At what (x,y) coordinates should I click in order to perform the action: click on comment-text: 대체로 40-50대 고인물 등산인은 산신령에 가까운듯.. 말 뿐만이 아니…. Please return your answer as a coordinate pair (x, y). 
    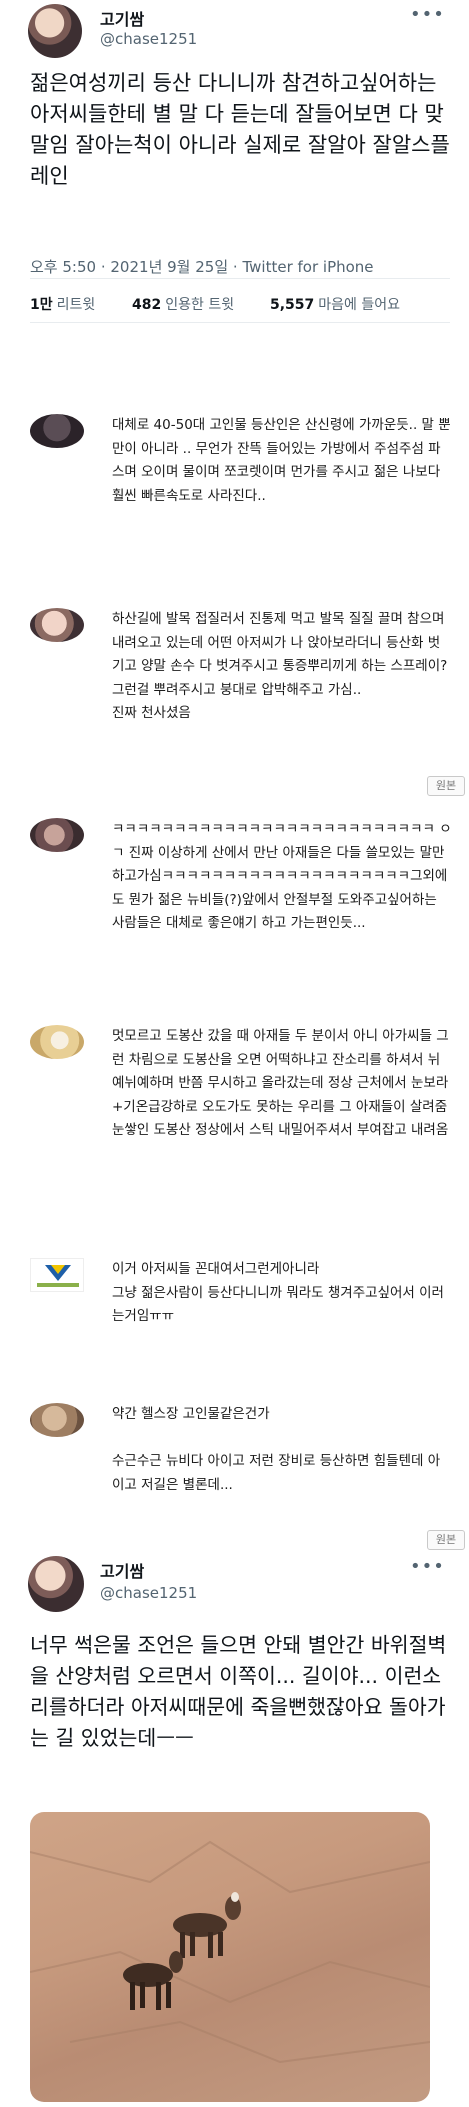
    Looking at the image, I should click on (281, 460).